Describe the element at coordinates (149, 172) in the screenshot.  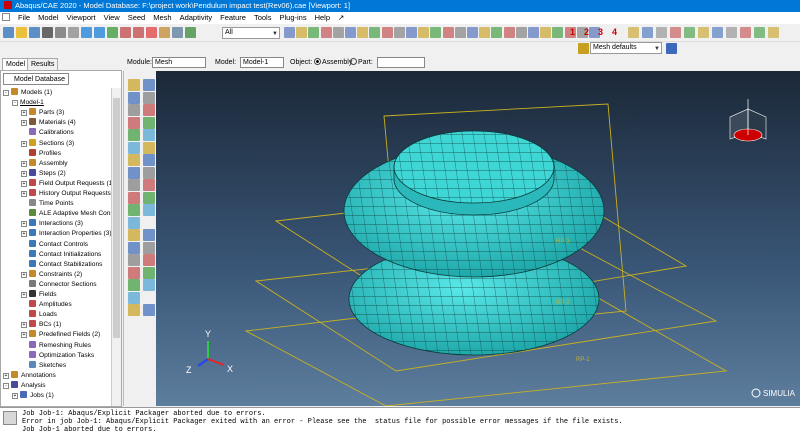
I see `mesh-tool-16-icon` at that location.